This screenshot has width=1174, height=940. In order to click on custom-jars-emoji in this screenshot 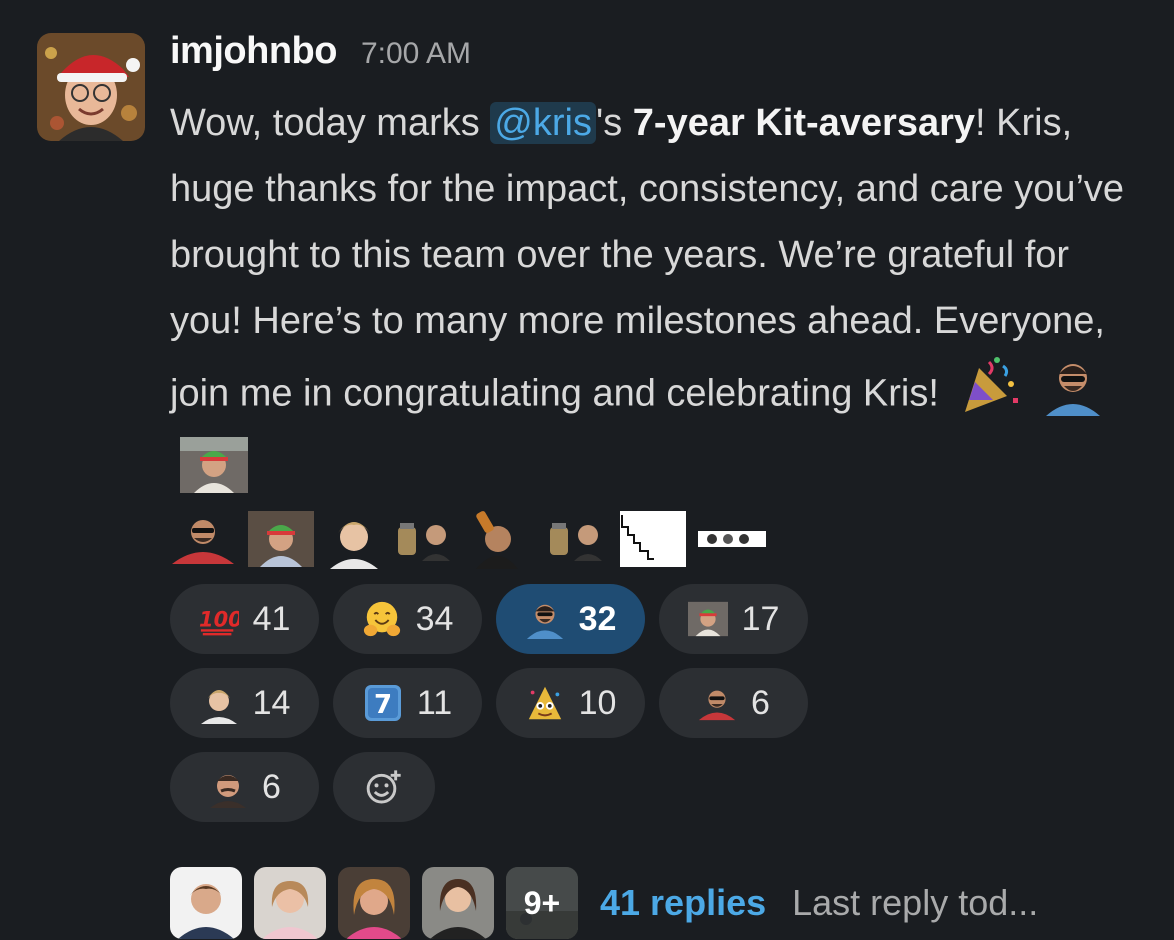, I will do `click(425, 541)`.